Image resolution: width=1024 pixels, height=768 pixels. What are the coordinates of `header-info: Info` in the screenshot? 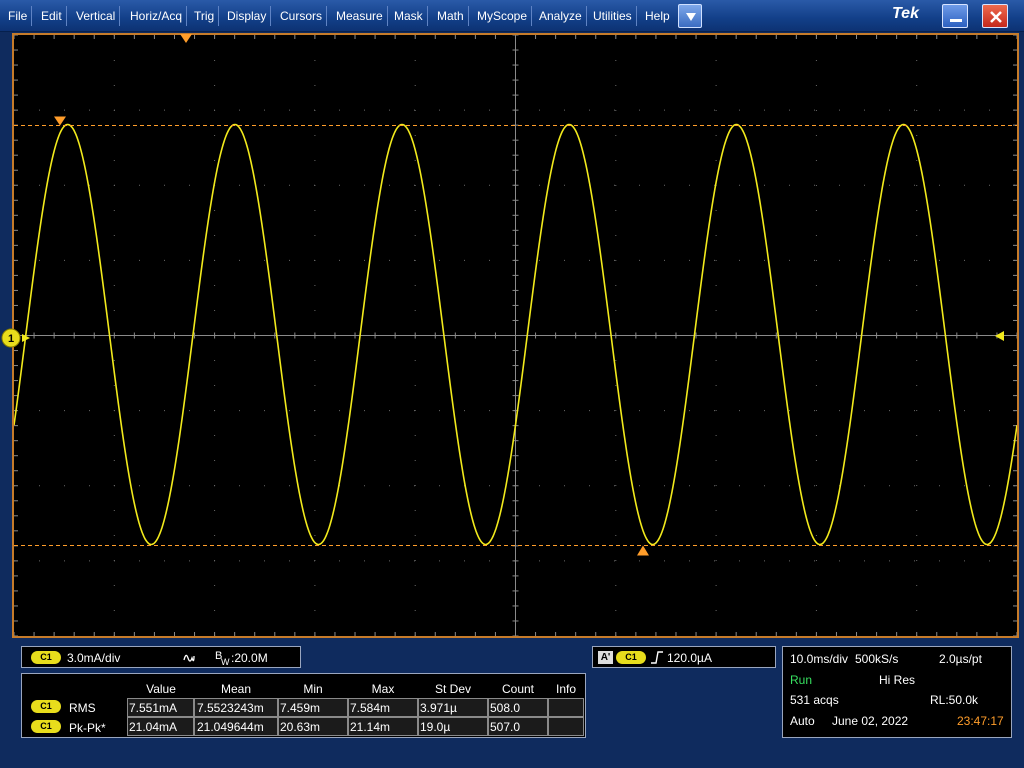 It's located at (565, 689).